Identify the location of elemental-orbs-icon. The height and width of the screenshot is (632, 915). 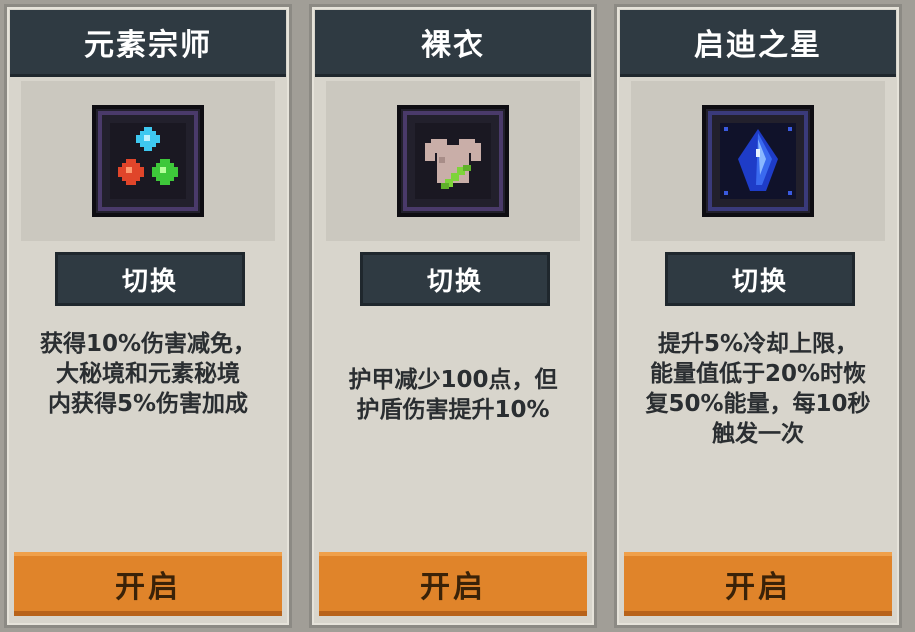
(148, 161).